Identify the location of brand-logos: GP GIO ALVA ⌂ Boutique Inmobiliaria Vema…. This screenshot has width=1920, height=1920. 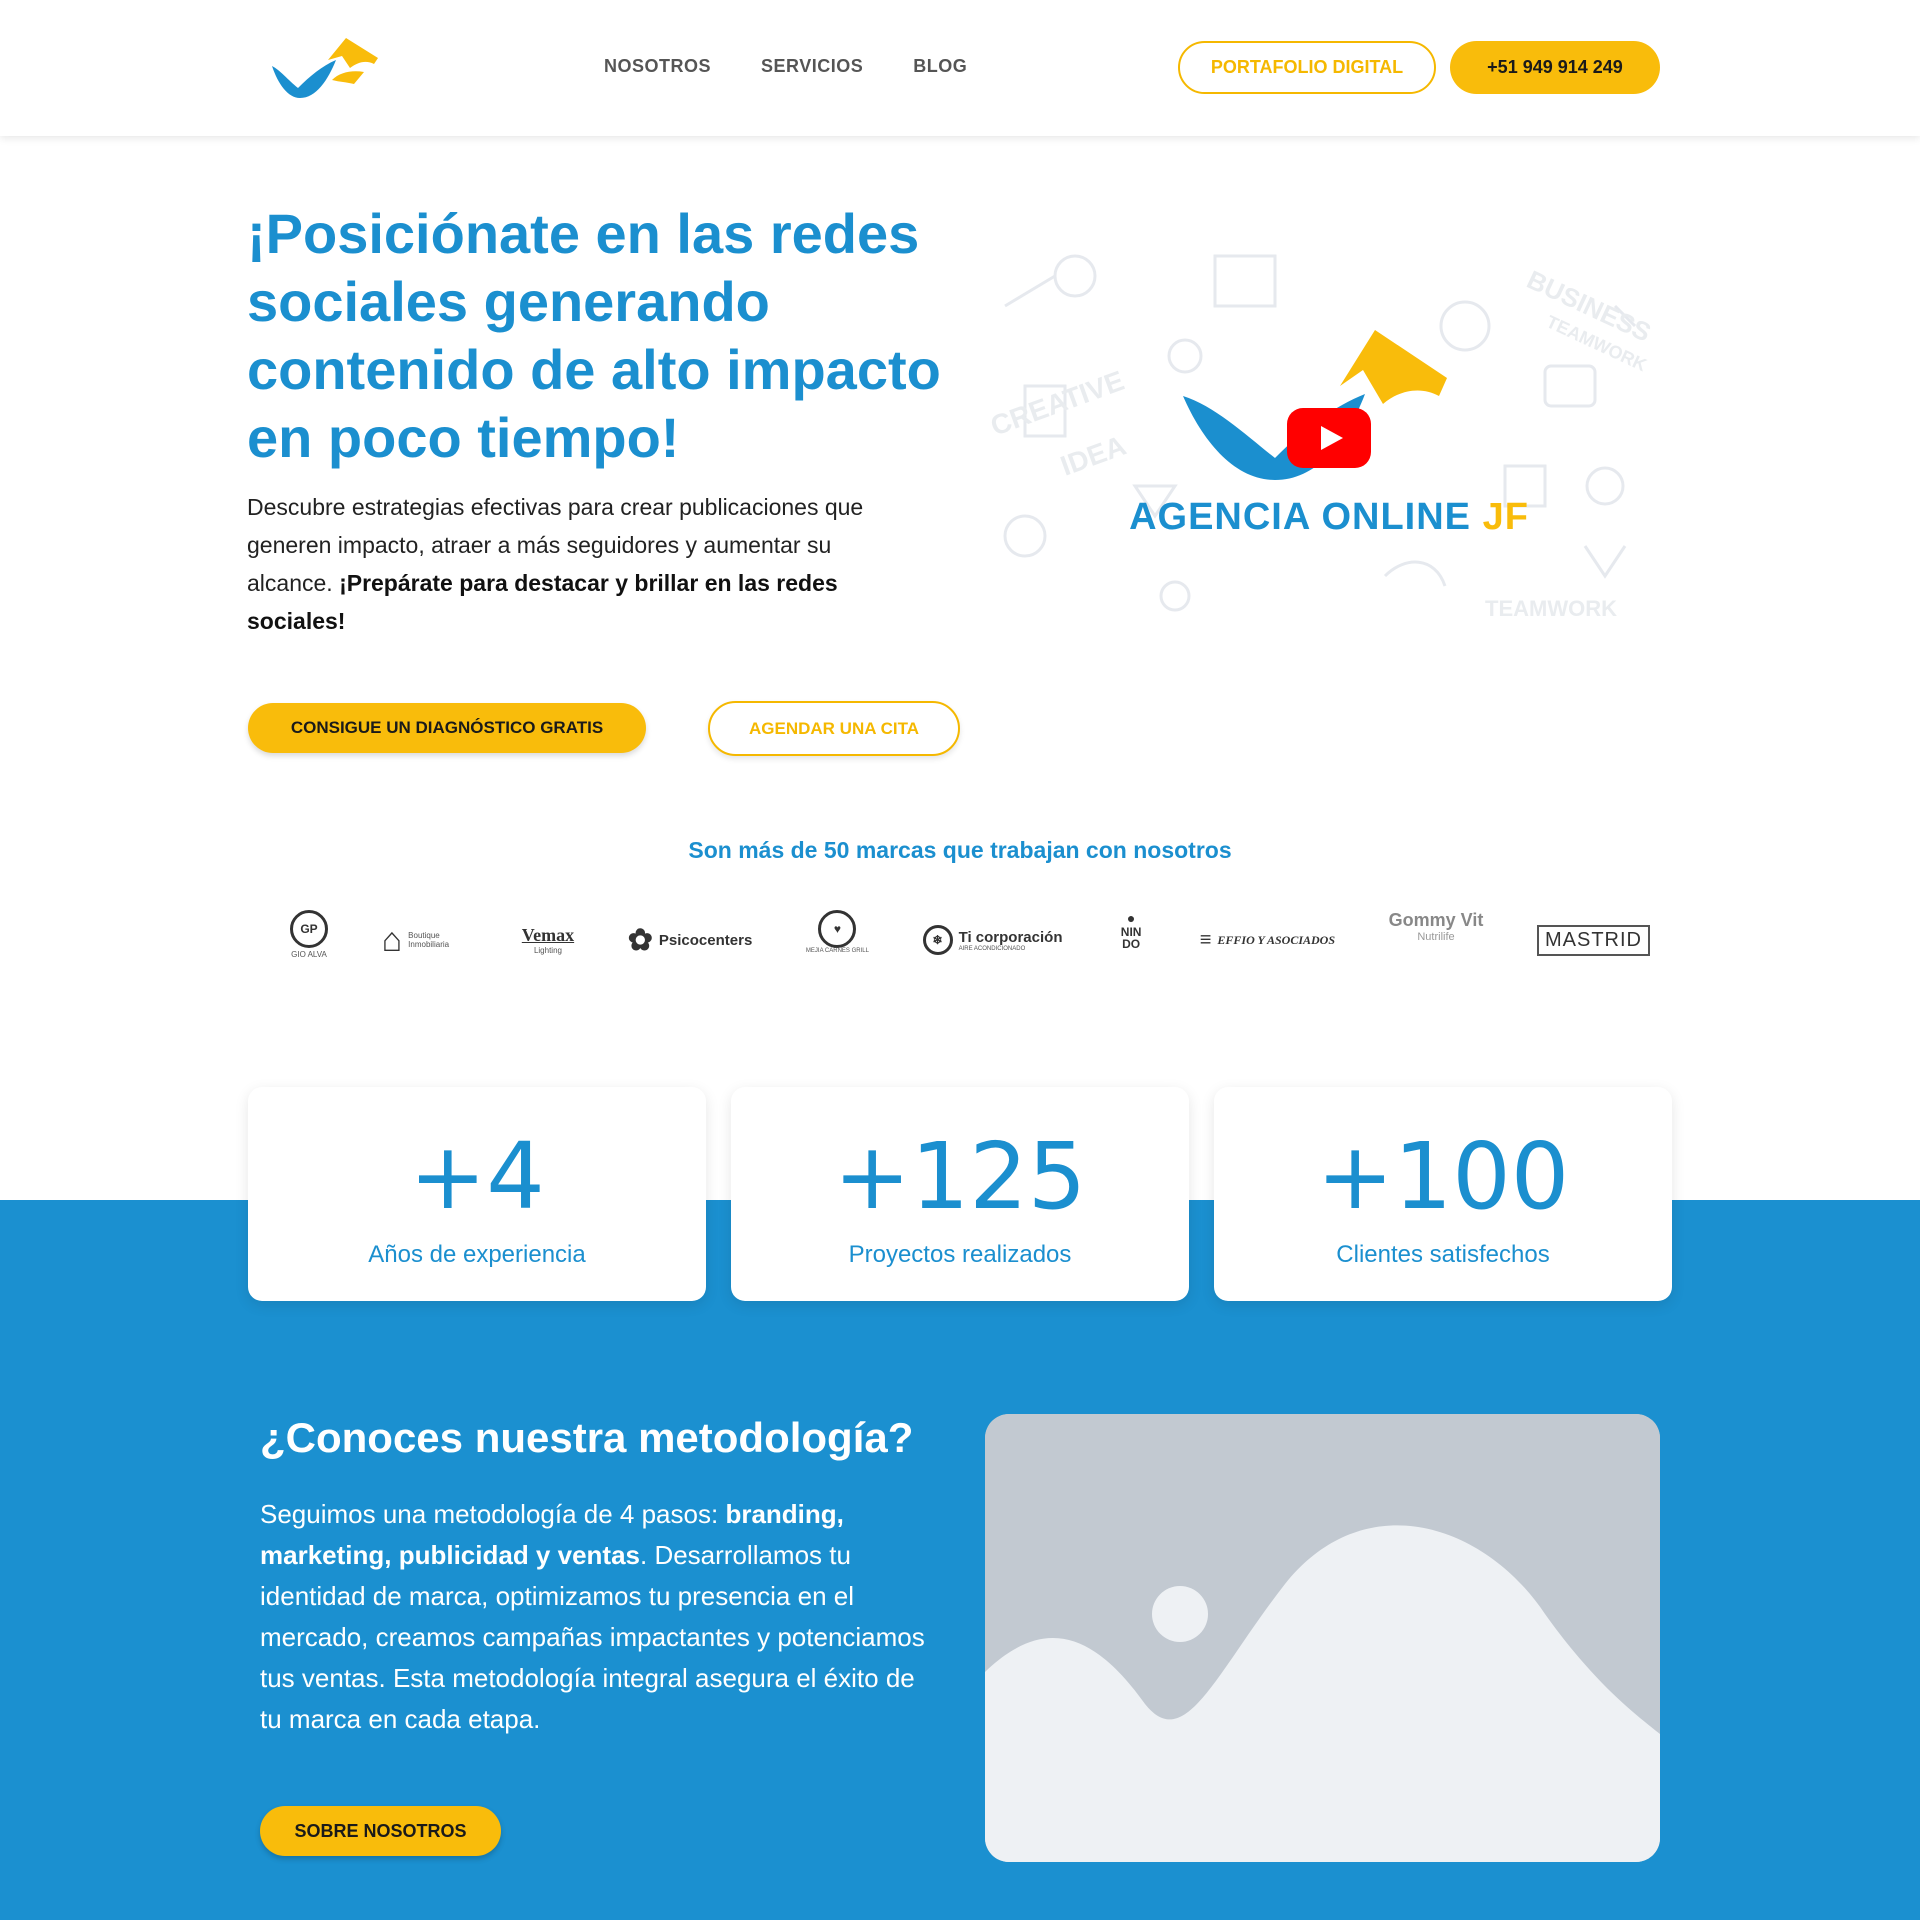
(970, 940).